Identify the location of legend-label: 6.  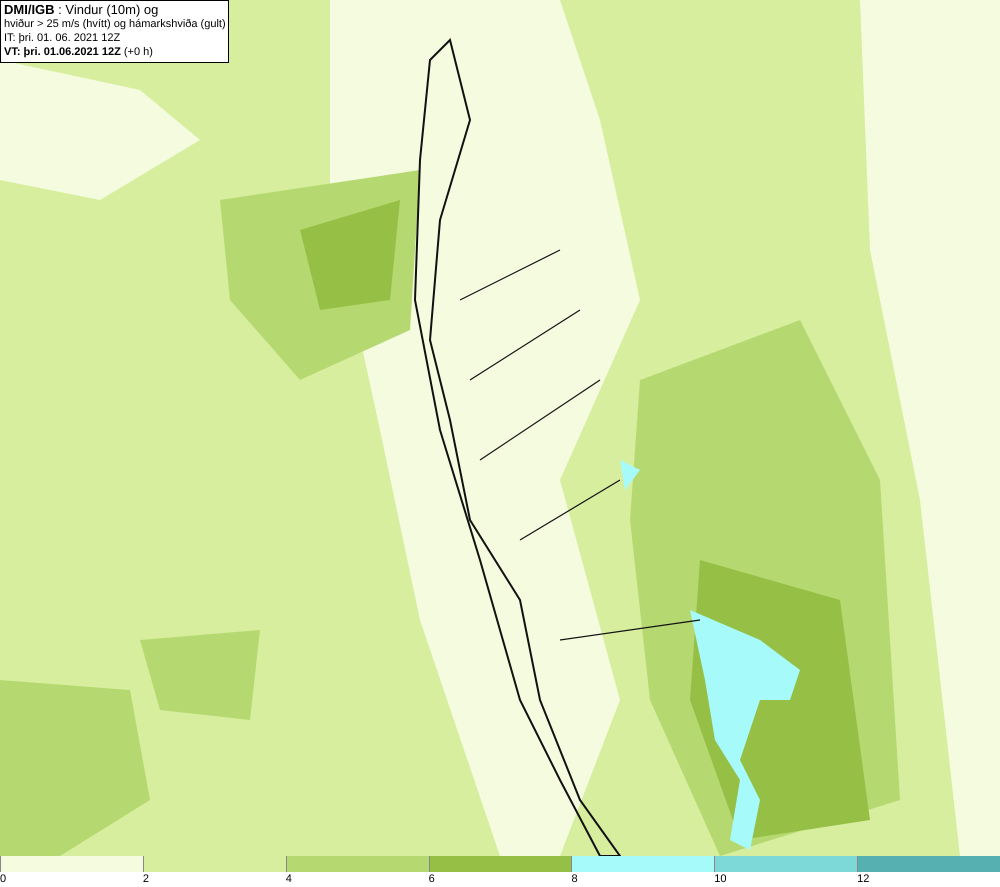
(431, 879).